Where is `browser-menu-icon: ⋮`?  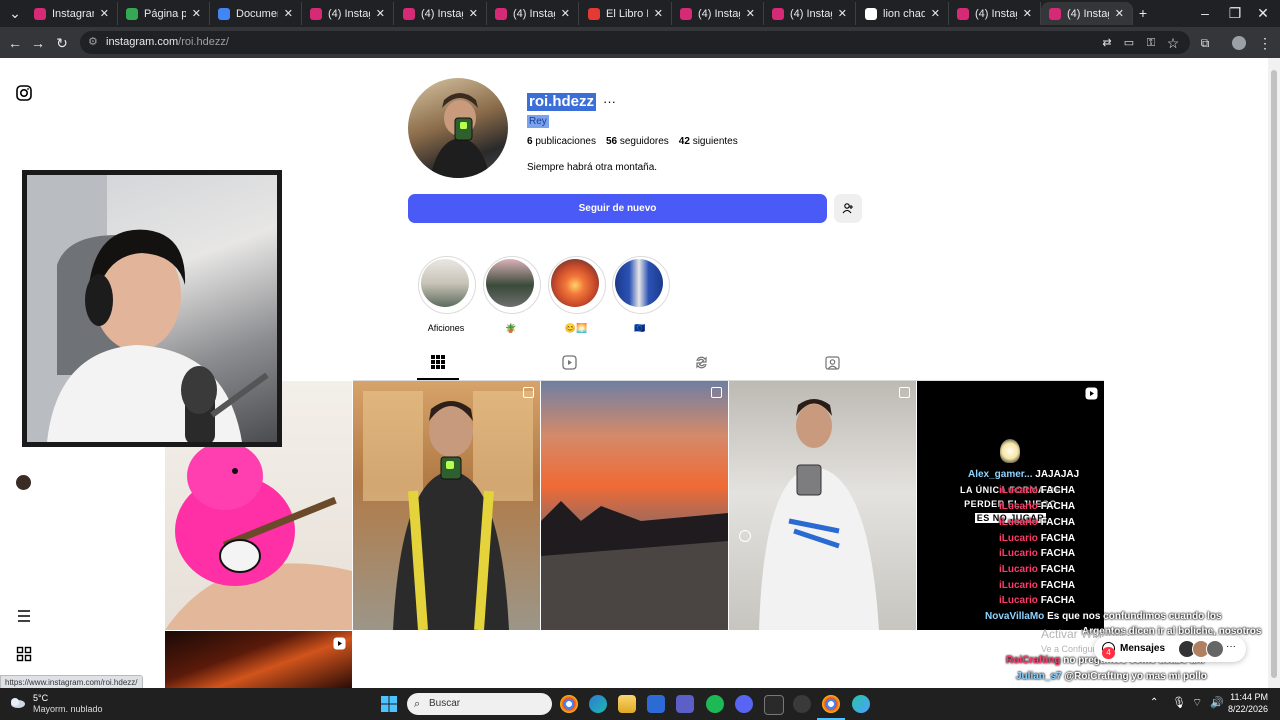
browser-menu-icon: ⋮ is located at coordinates (1265, 43).